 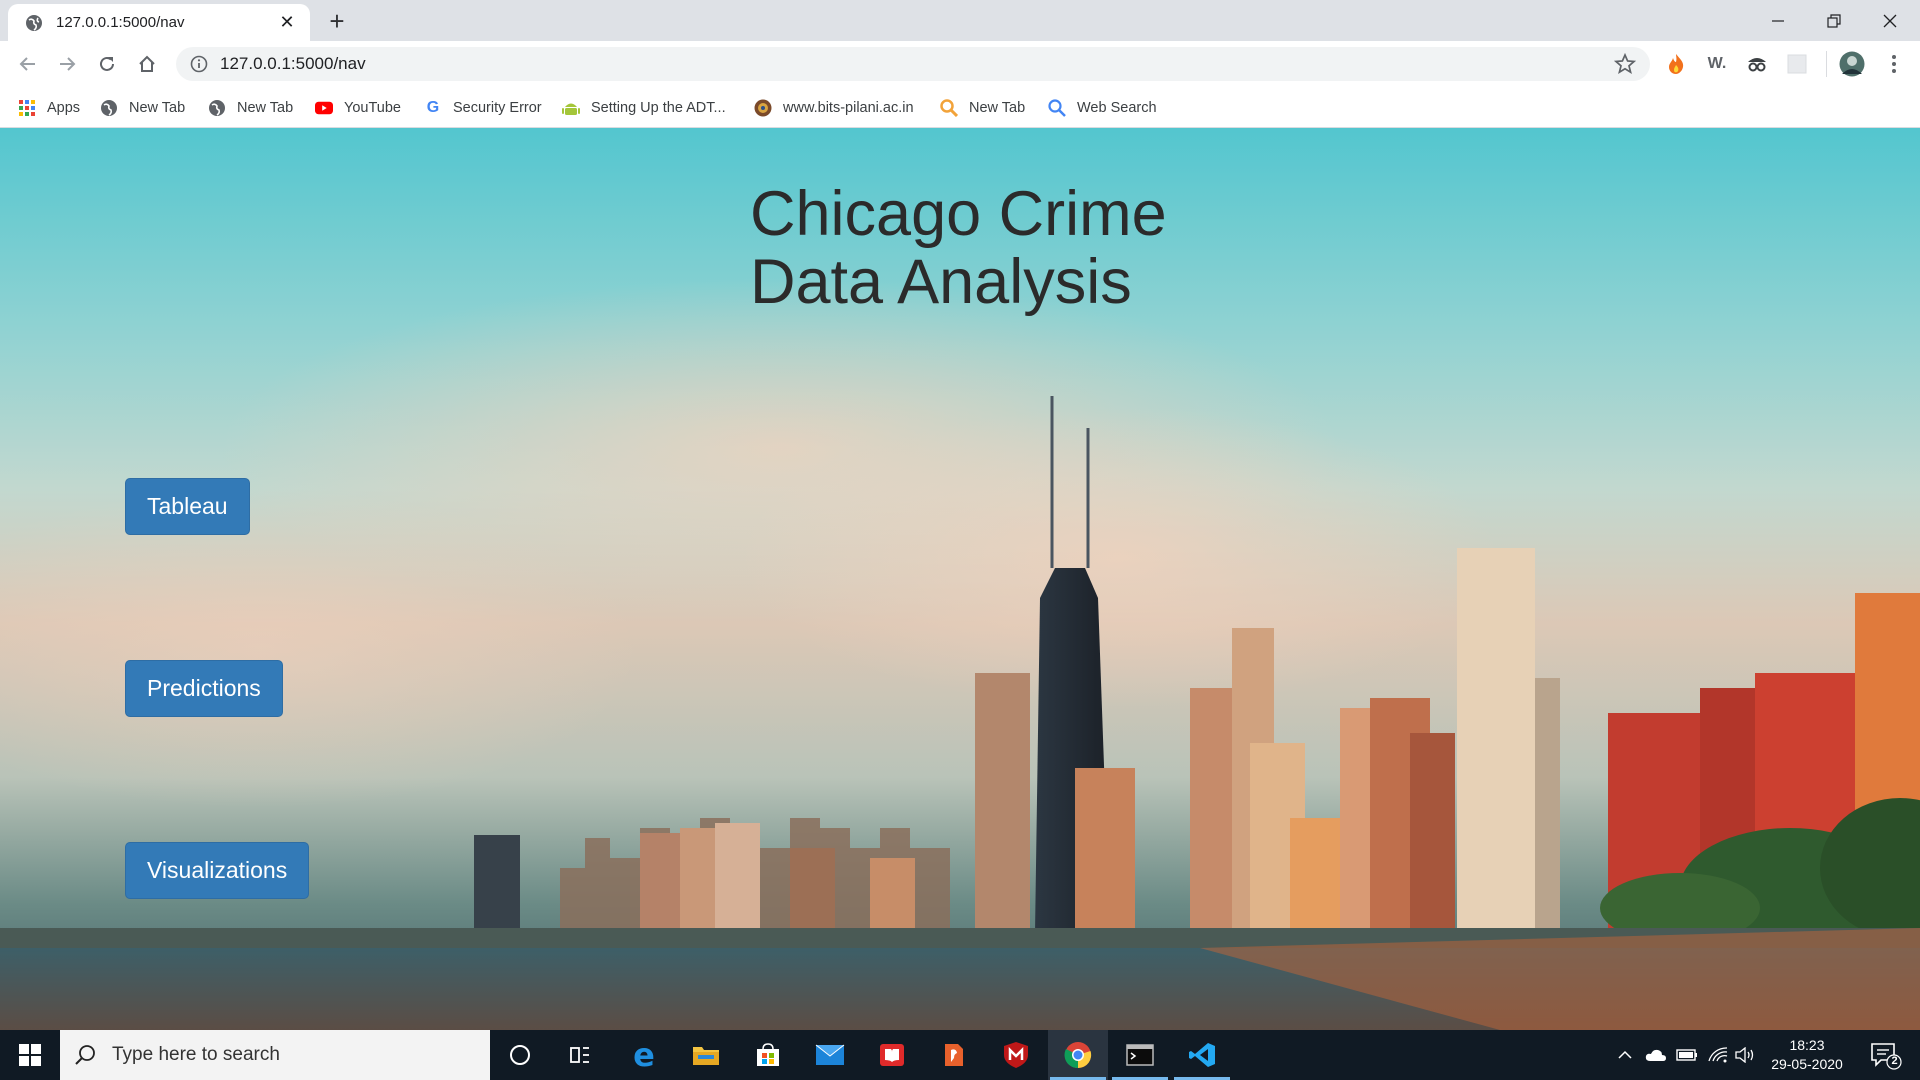 I want to click on toolbar-divider, so click(x=1826, y=64).